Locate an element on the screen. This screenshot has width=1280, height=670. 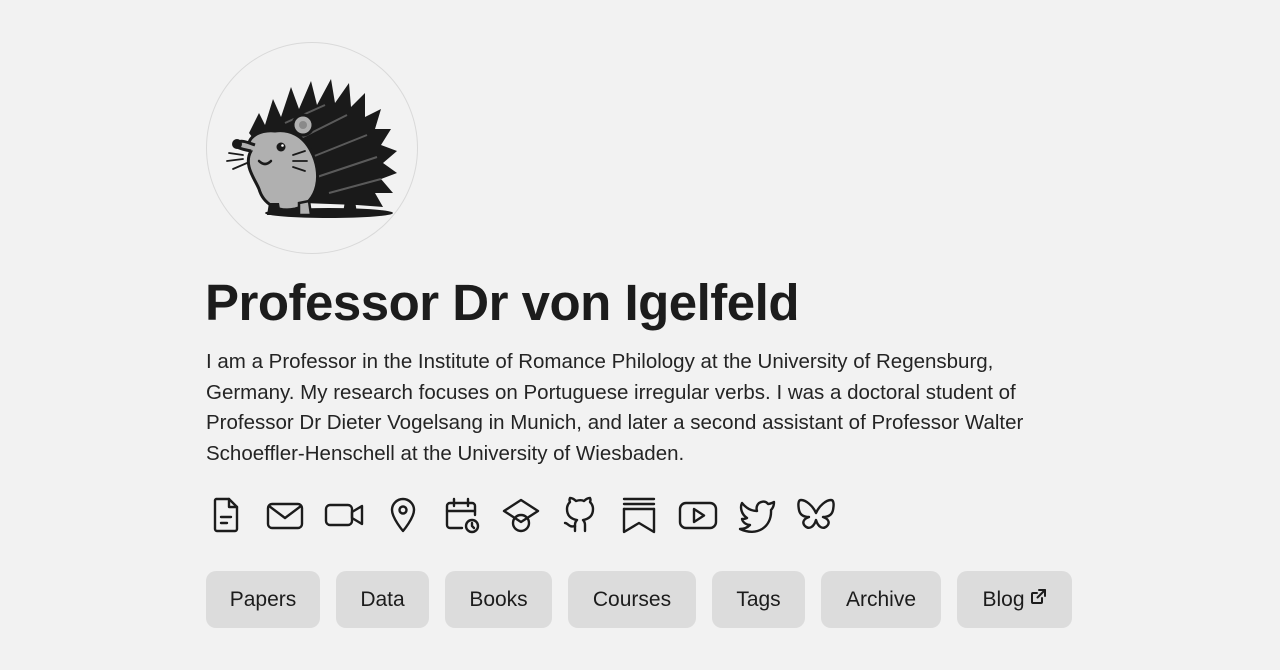
calendar-clock-icon is located at coordinates (462, 515).